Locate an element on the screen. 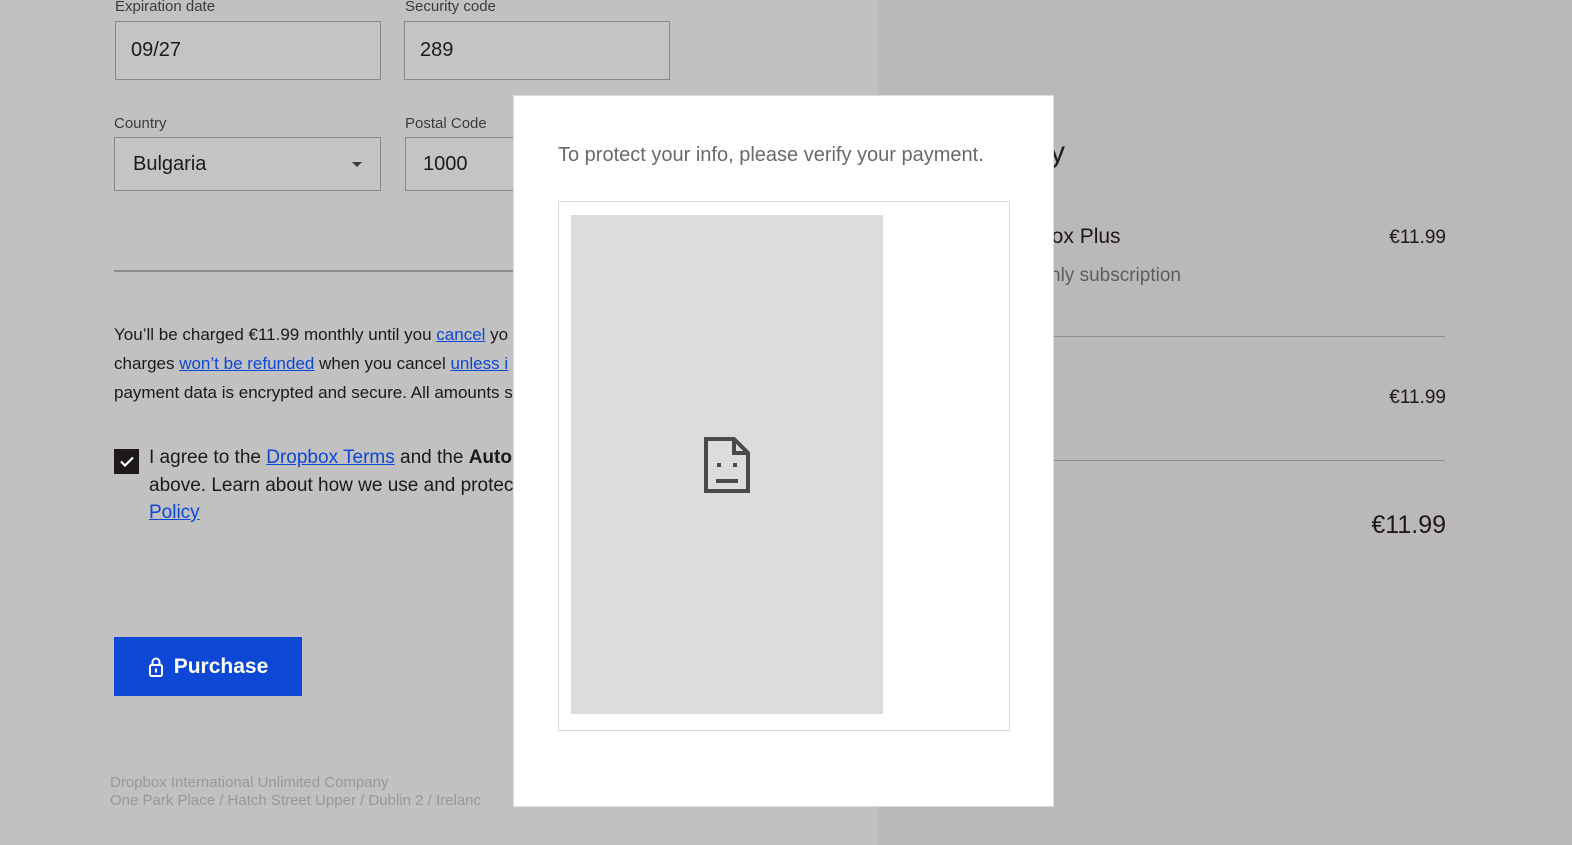  purchase-button: Purchase is located at coordinates (208, 666).